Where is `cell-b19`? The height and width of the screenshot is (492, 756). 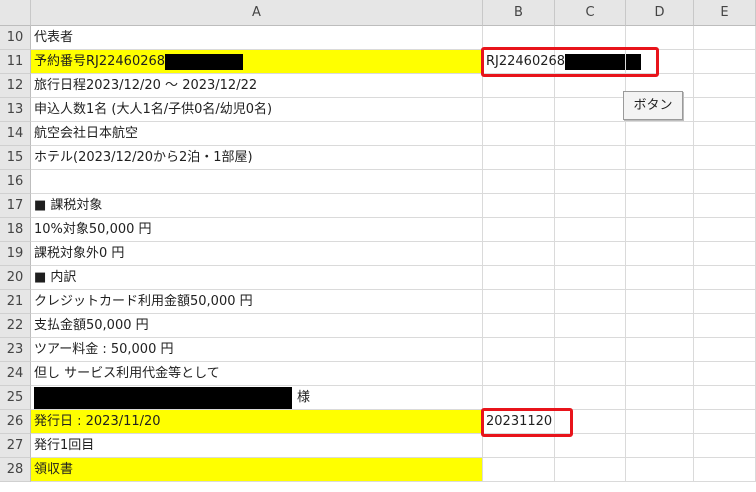 cell-b19 is located at coordinates (519, 254).